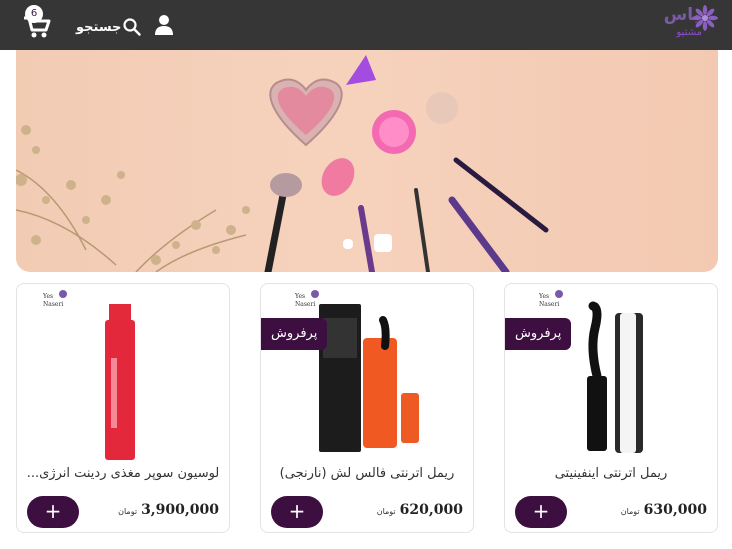 This screenshot has width=732, height=549. What do you see at coordinates (611, 477) in the screenshot?
I see `product-title: ریمل اترنتی اینفینیتی` at bounding box center [611, 477].